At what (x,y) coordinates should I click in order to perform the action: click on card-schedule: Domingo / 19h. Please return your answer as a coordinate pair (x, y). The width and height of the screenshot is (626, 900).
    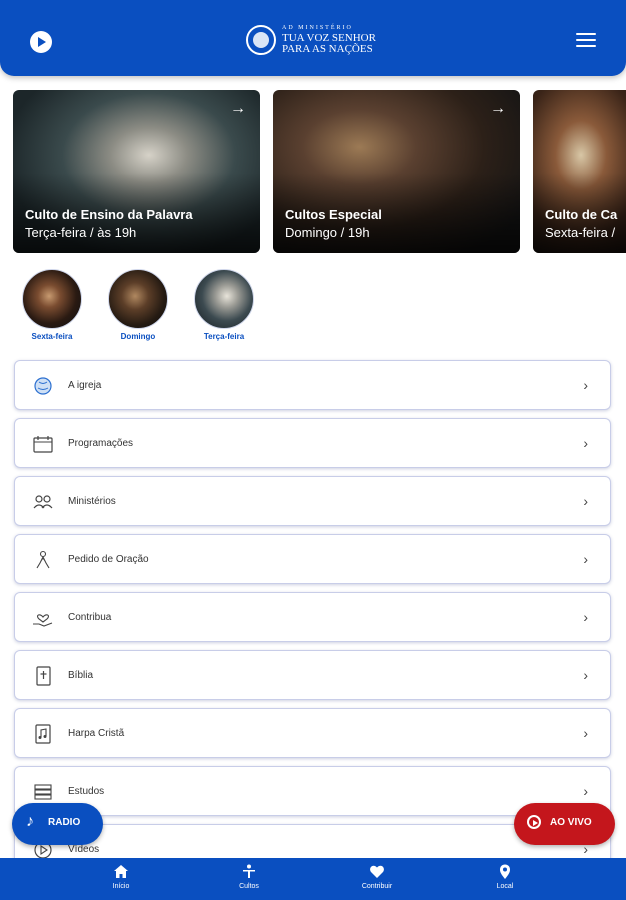
    Looking at the image, I should click on (327, 232).